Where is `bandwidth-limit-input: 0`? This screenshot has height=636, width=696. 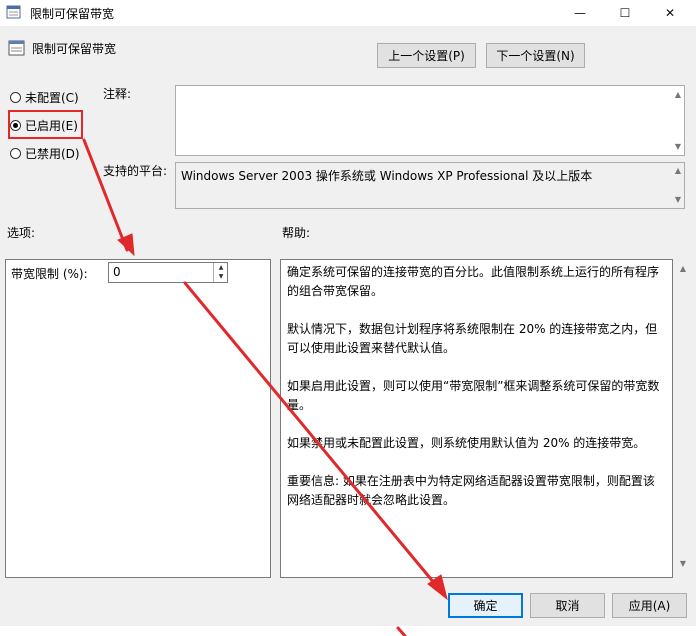 bandwidth-limit-input: 0 is located at coordinates (168, 272).